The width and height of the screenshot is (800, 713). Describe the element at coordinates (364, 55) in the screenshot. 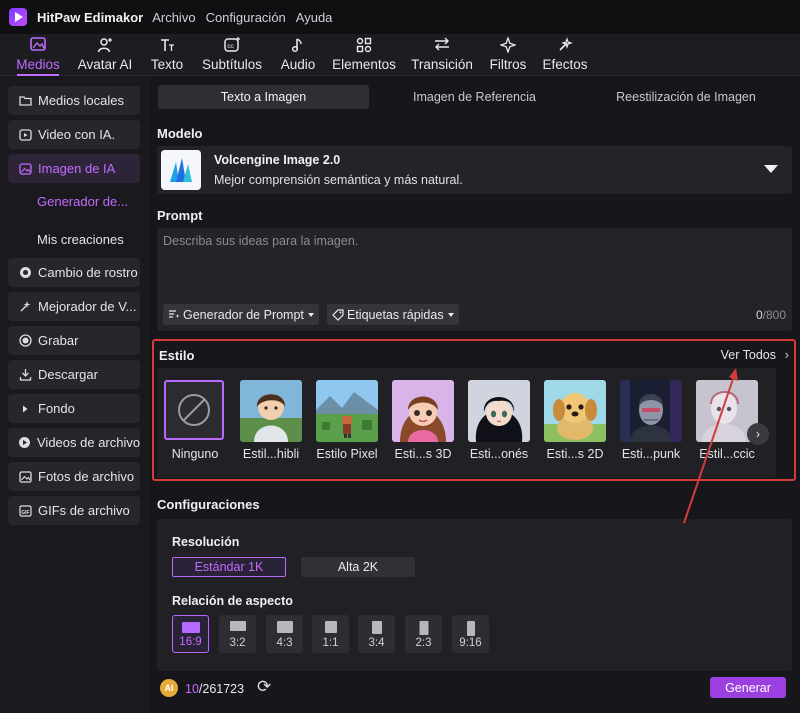

I see `tool-elementos: Elementos` at that location.